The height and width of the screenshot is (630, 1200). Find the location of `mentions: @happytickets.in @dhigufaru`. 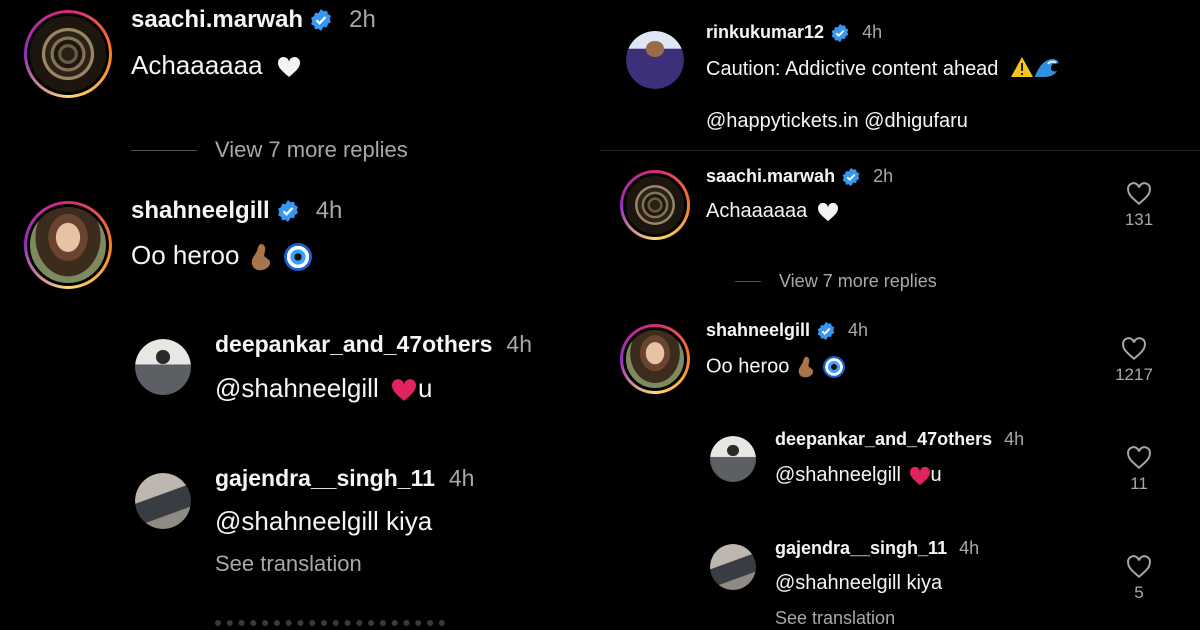

mentions: @happytickets.in @dhigufaru is located at coordinates (837, 121).